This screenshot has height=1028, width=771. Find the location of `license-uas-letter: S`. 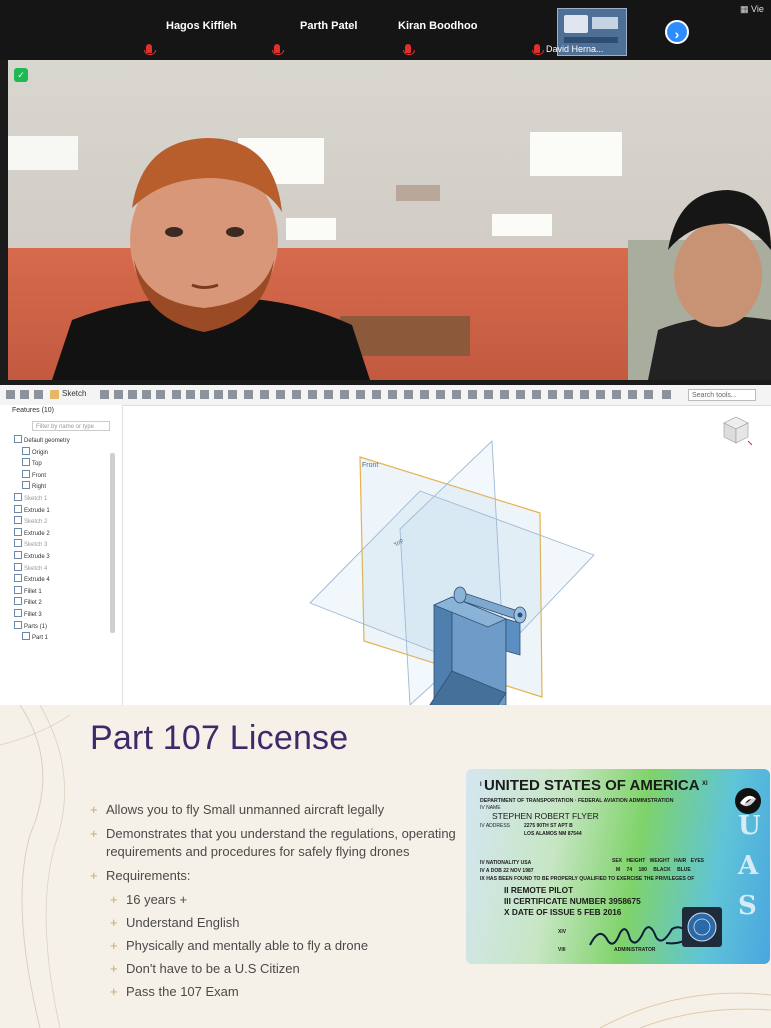

license-uas-letter: S is located at coordinates (747, 906).